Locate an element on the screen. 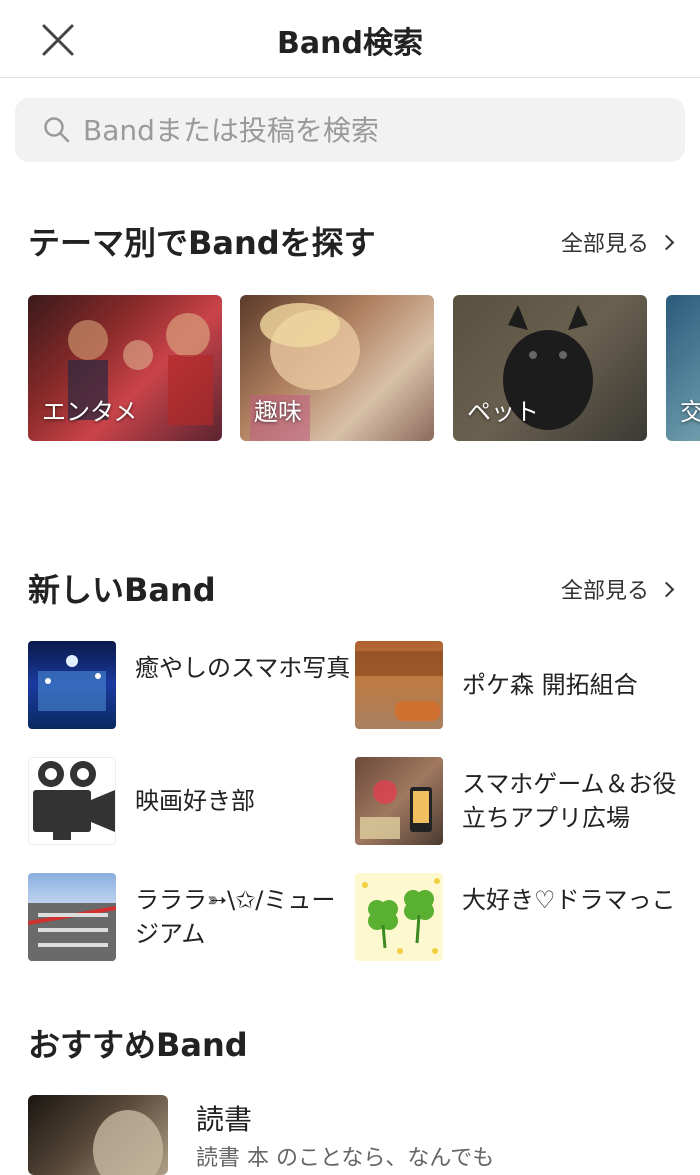 The width and height of the screenshot is (700, 1175). band-item: ラララ➳\✩/ミュージアム is located at coordinates (193, 917).